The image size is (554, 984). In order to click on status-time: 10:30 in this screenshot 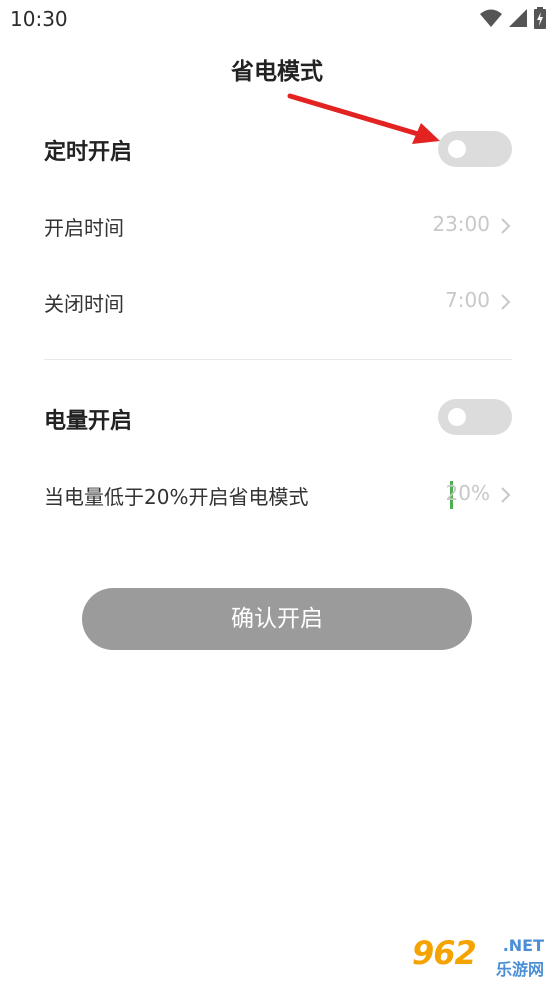, I will do `click(39, 19)`.